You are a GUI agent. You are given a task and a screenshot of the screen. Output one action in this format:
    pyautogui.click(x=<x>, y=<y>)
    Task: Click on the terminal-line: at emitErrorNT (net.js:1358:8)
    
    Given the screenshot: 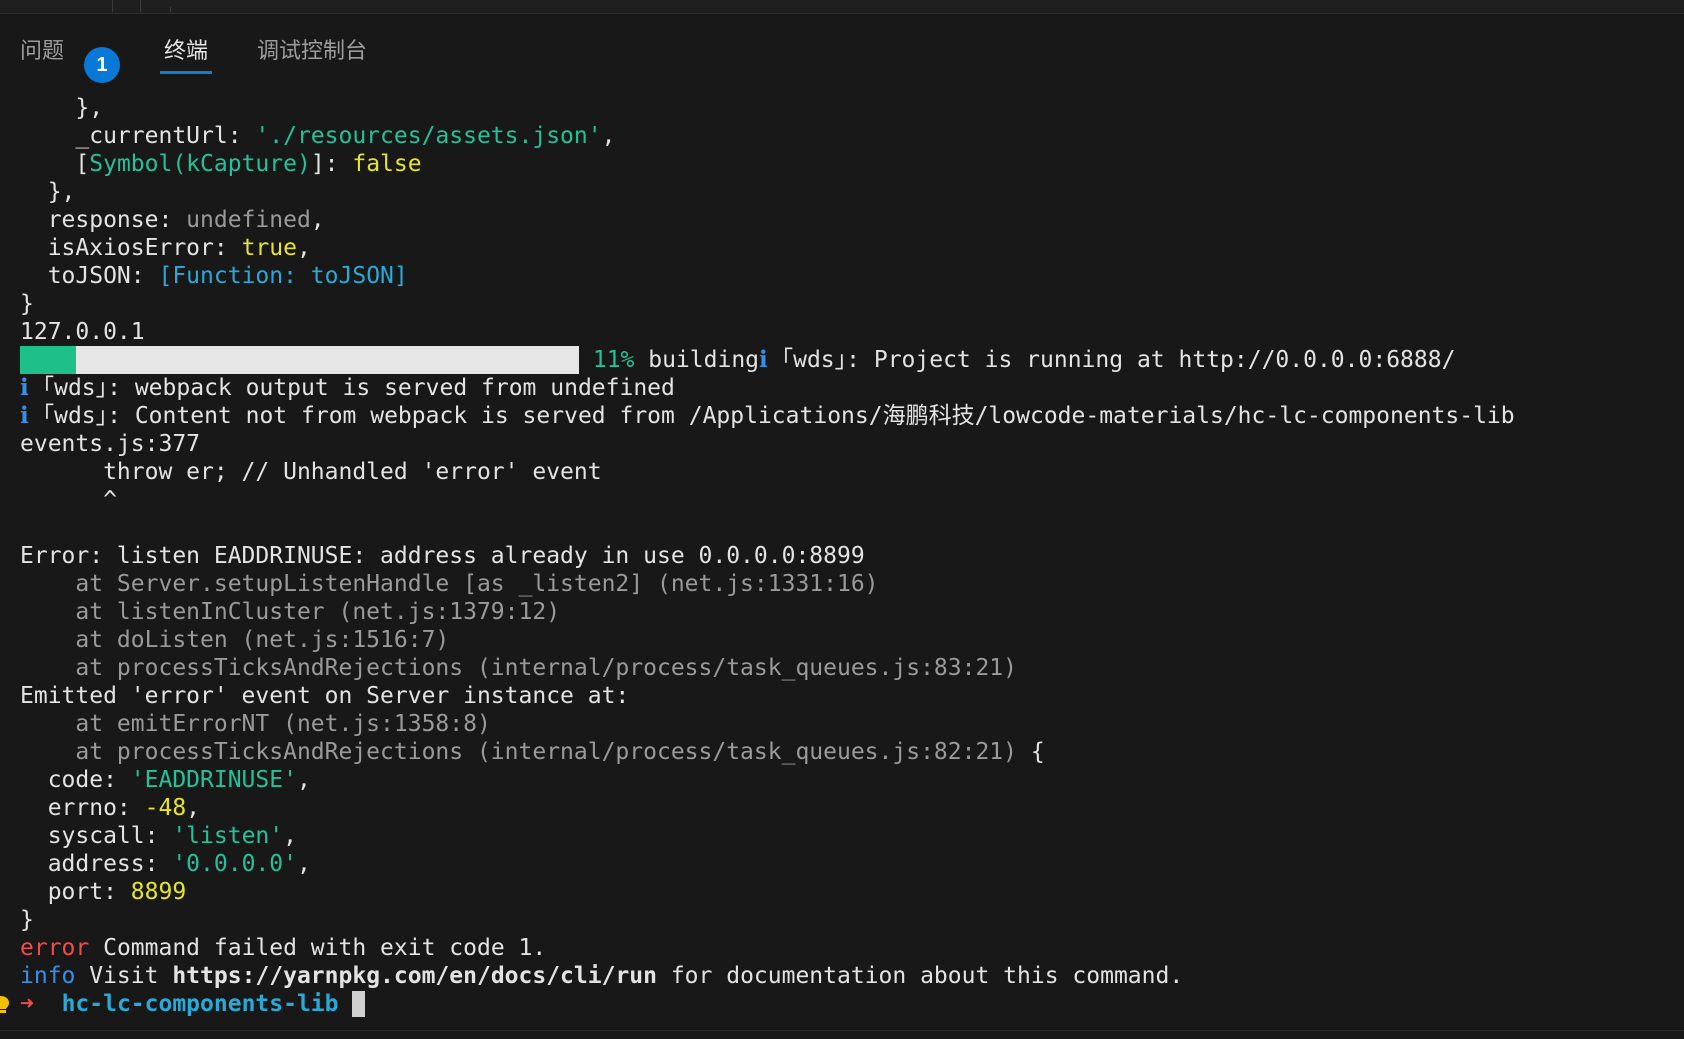 What is the action you would take?
    pyautogui.click(x=845, y=724)
    